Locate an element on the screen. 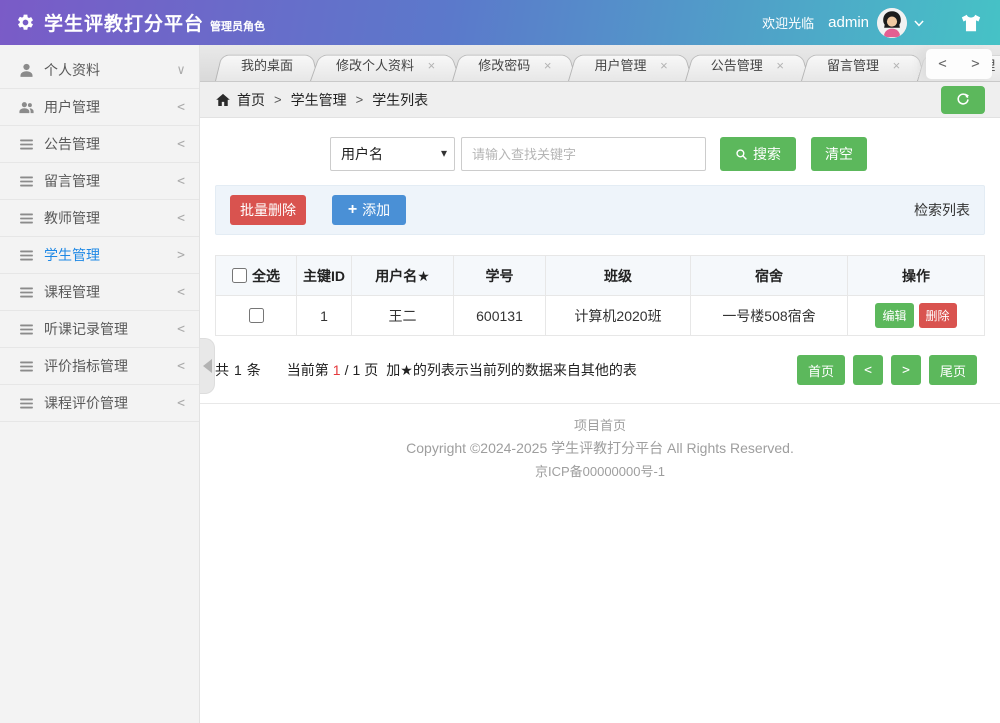 The height and width of the screenshot is (723, 1000). project-home-link: 项目首页 is located at coordinates (600, 425).